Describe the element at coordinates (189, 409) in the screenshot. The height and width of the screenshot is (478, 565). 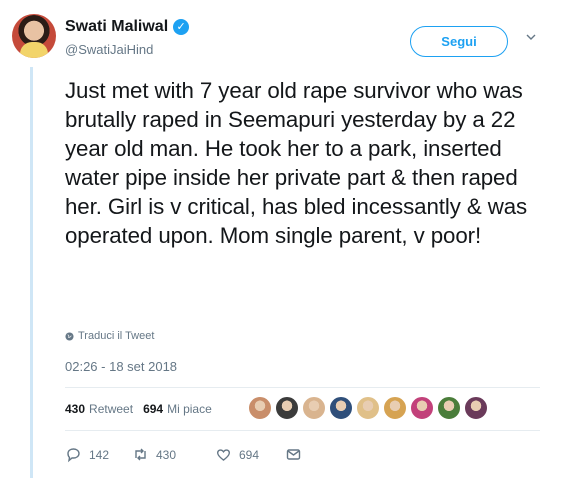
I see `like-stat-label: Mi piace` at that location.